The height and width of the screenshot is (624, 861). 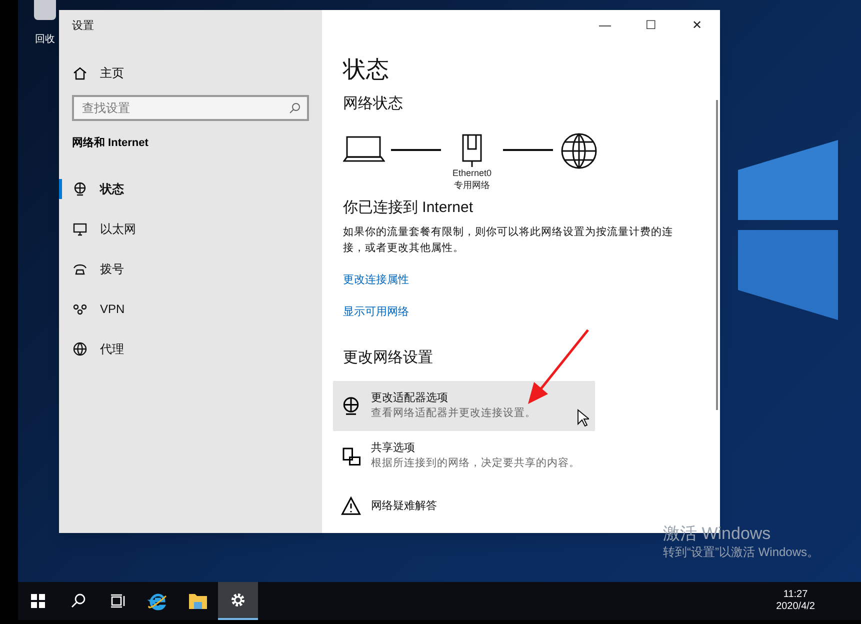 I want to click on settings-option: 网络疑难解答, so click(x=464, y=506).